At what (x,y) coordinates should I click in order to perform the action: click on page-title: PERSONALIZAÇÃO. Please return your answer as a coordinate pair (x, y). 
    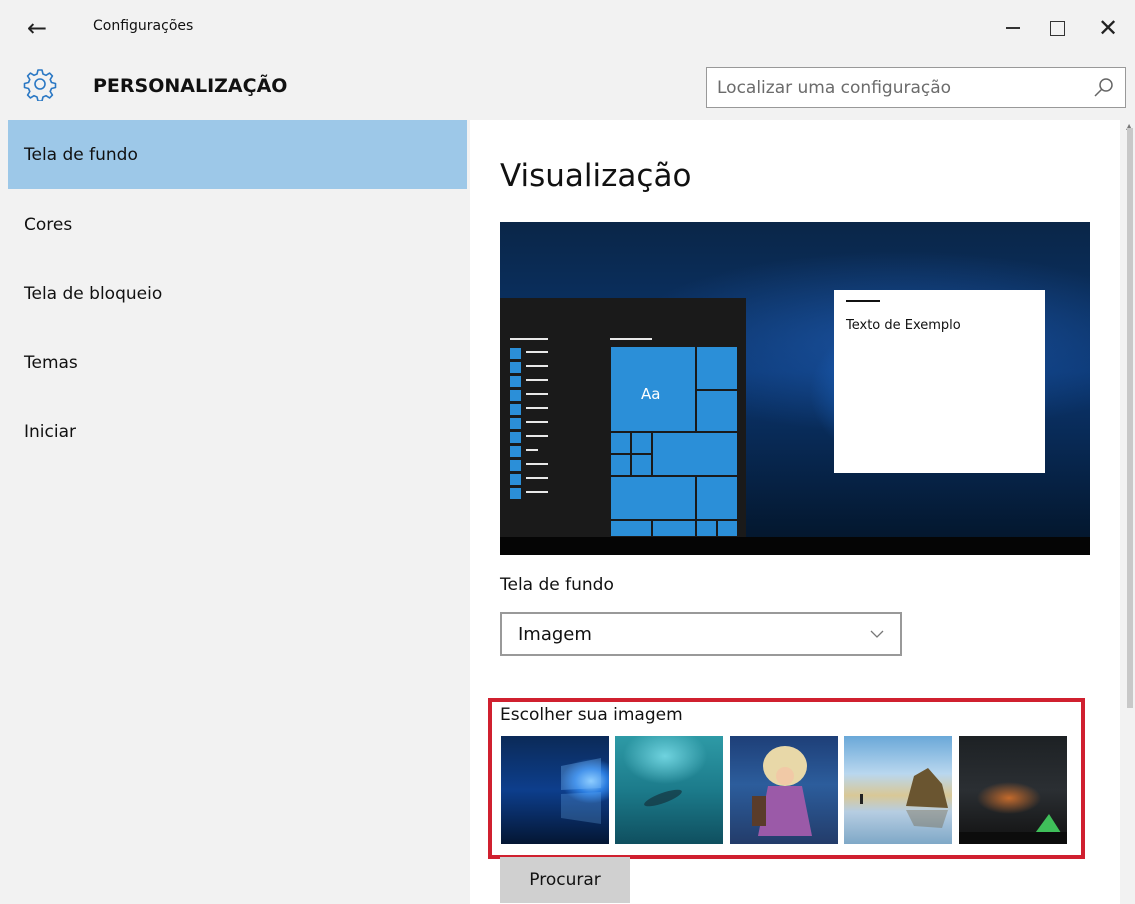
    Looking at the image, I should click on (190, 86).